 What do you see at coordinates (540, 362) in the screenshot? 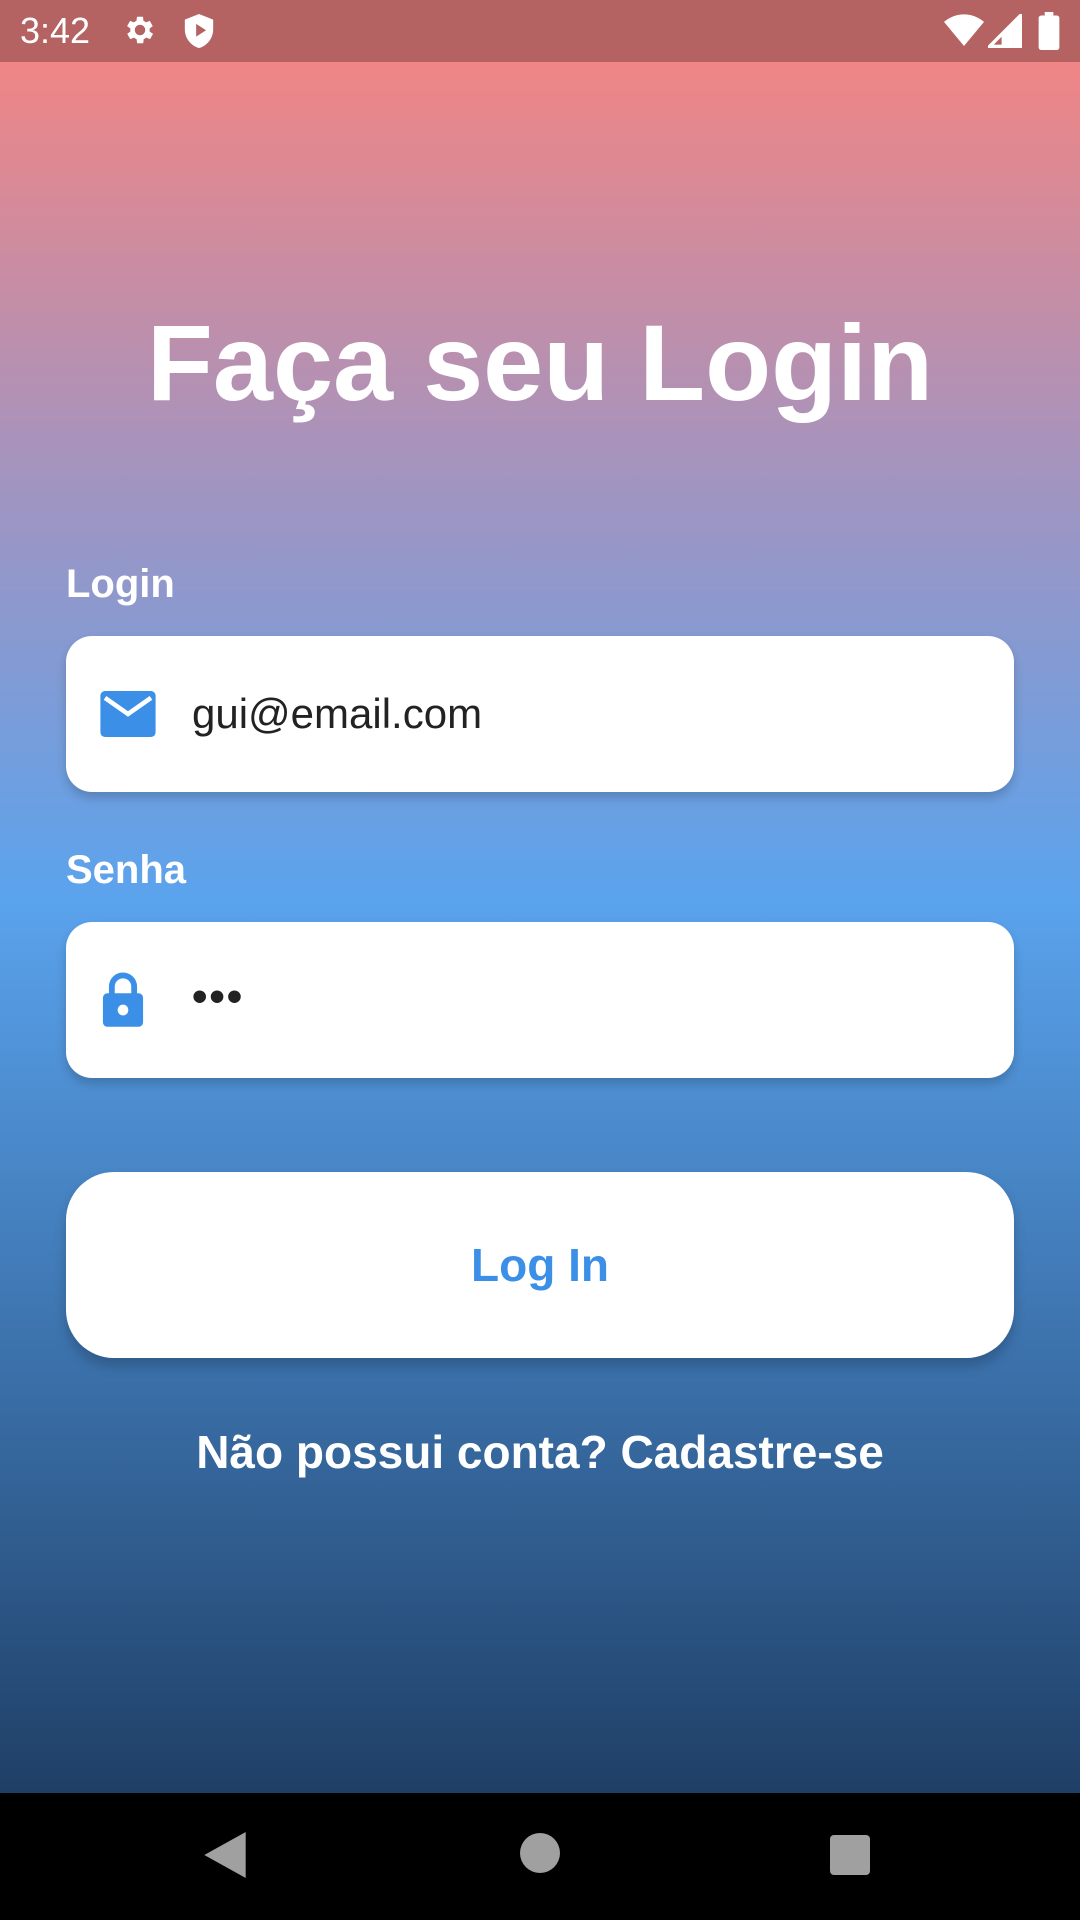
I see `page-title: Faça seu Login` at bounding box center [540, 362].